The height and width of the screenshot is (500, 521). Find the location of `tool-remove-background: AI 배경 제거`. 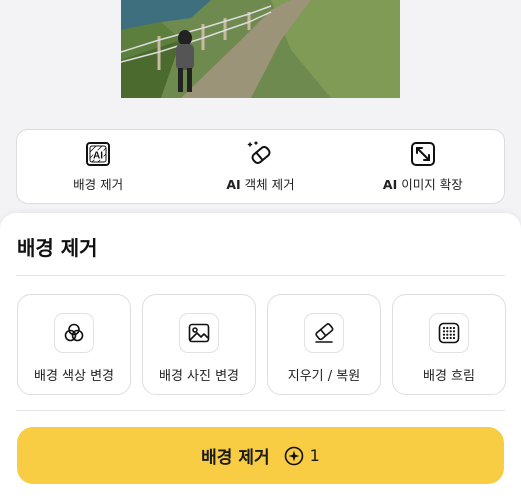

tool-remove-background: AI 배경 제거 is located at coordinates (98, 166).